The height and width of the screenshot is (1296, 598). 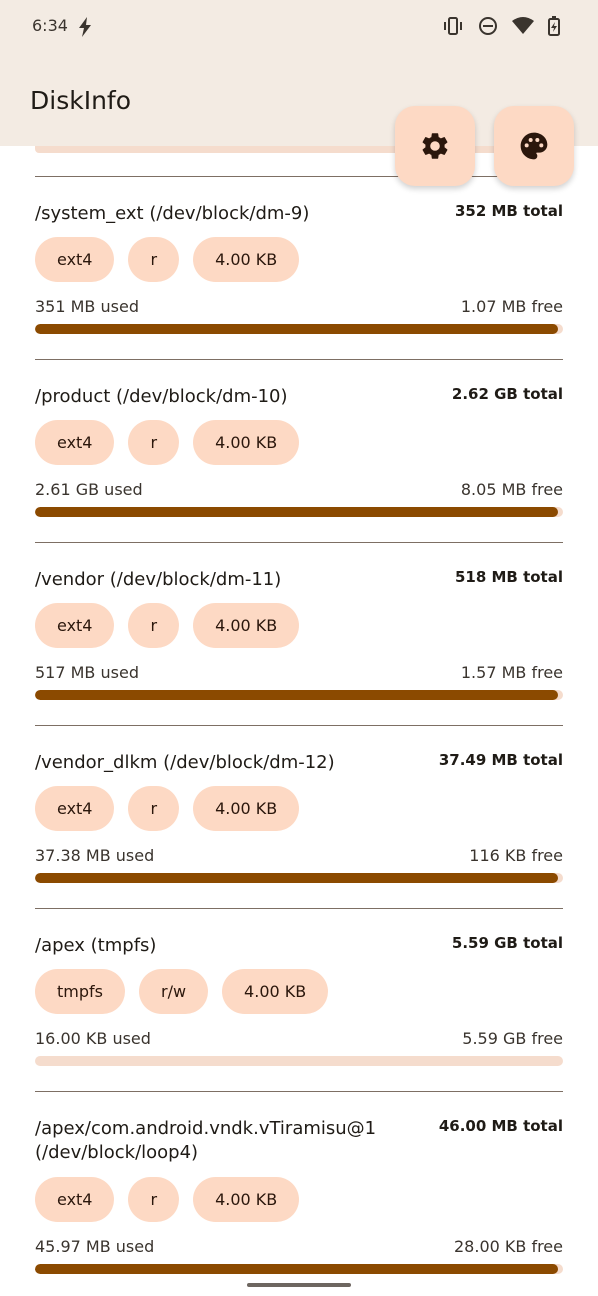 I want to click on status-bar: 6:34, so click(x=299, y=28).